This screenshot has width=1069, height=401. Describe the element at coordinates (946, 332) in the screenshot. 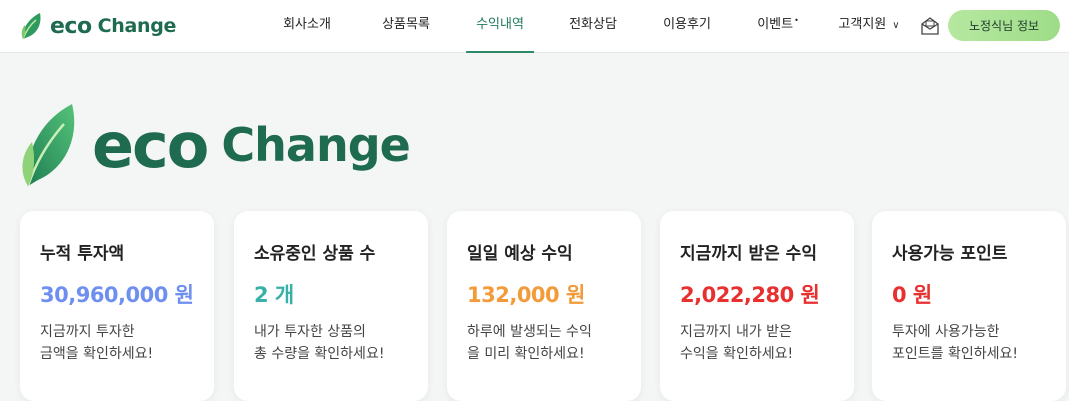

I see `card-desc-line1: 투자에 사용가능한` at that location.